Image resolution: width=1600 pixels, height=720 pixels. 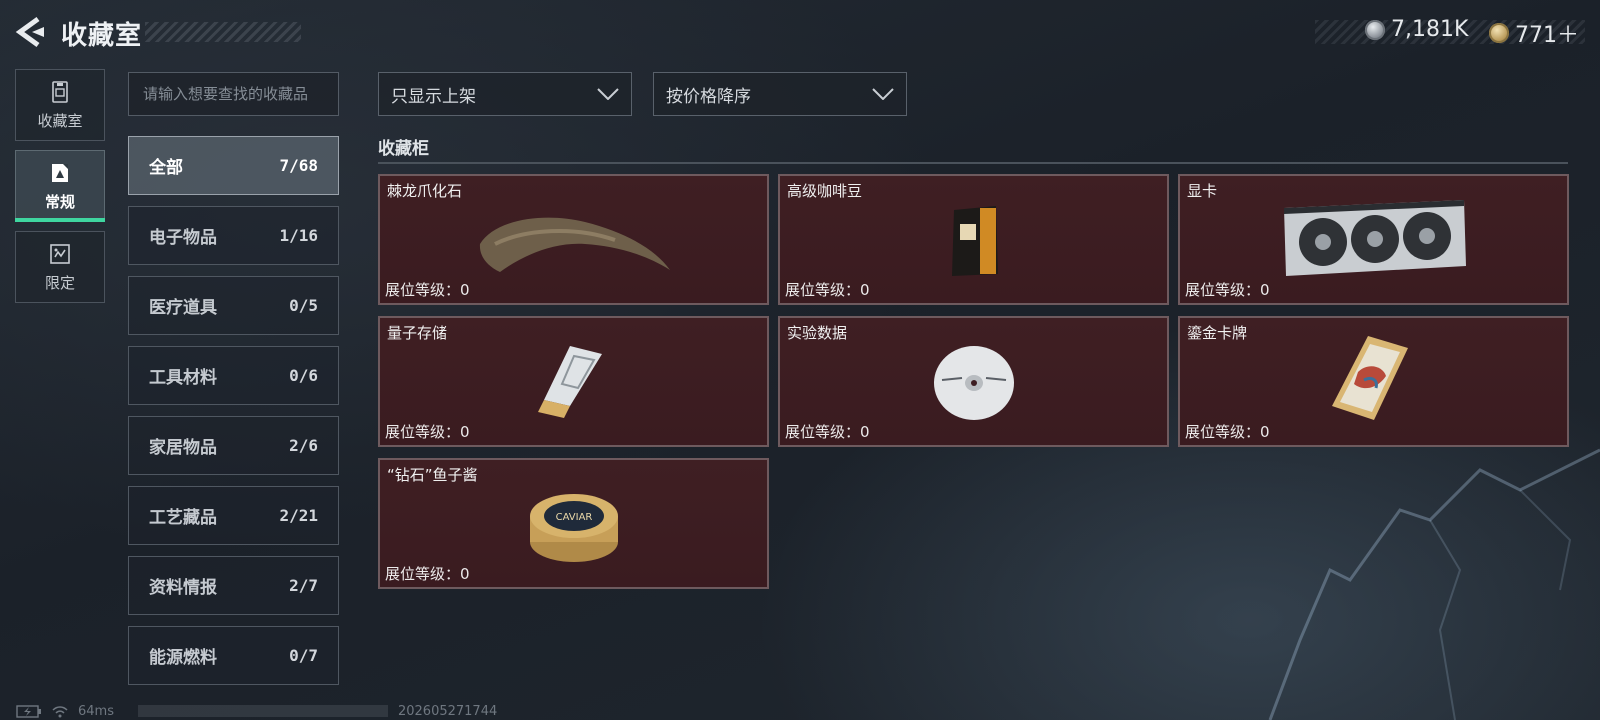 I want to click on nav-collection-room: 收藏室, so click(x=60, y=105).